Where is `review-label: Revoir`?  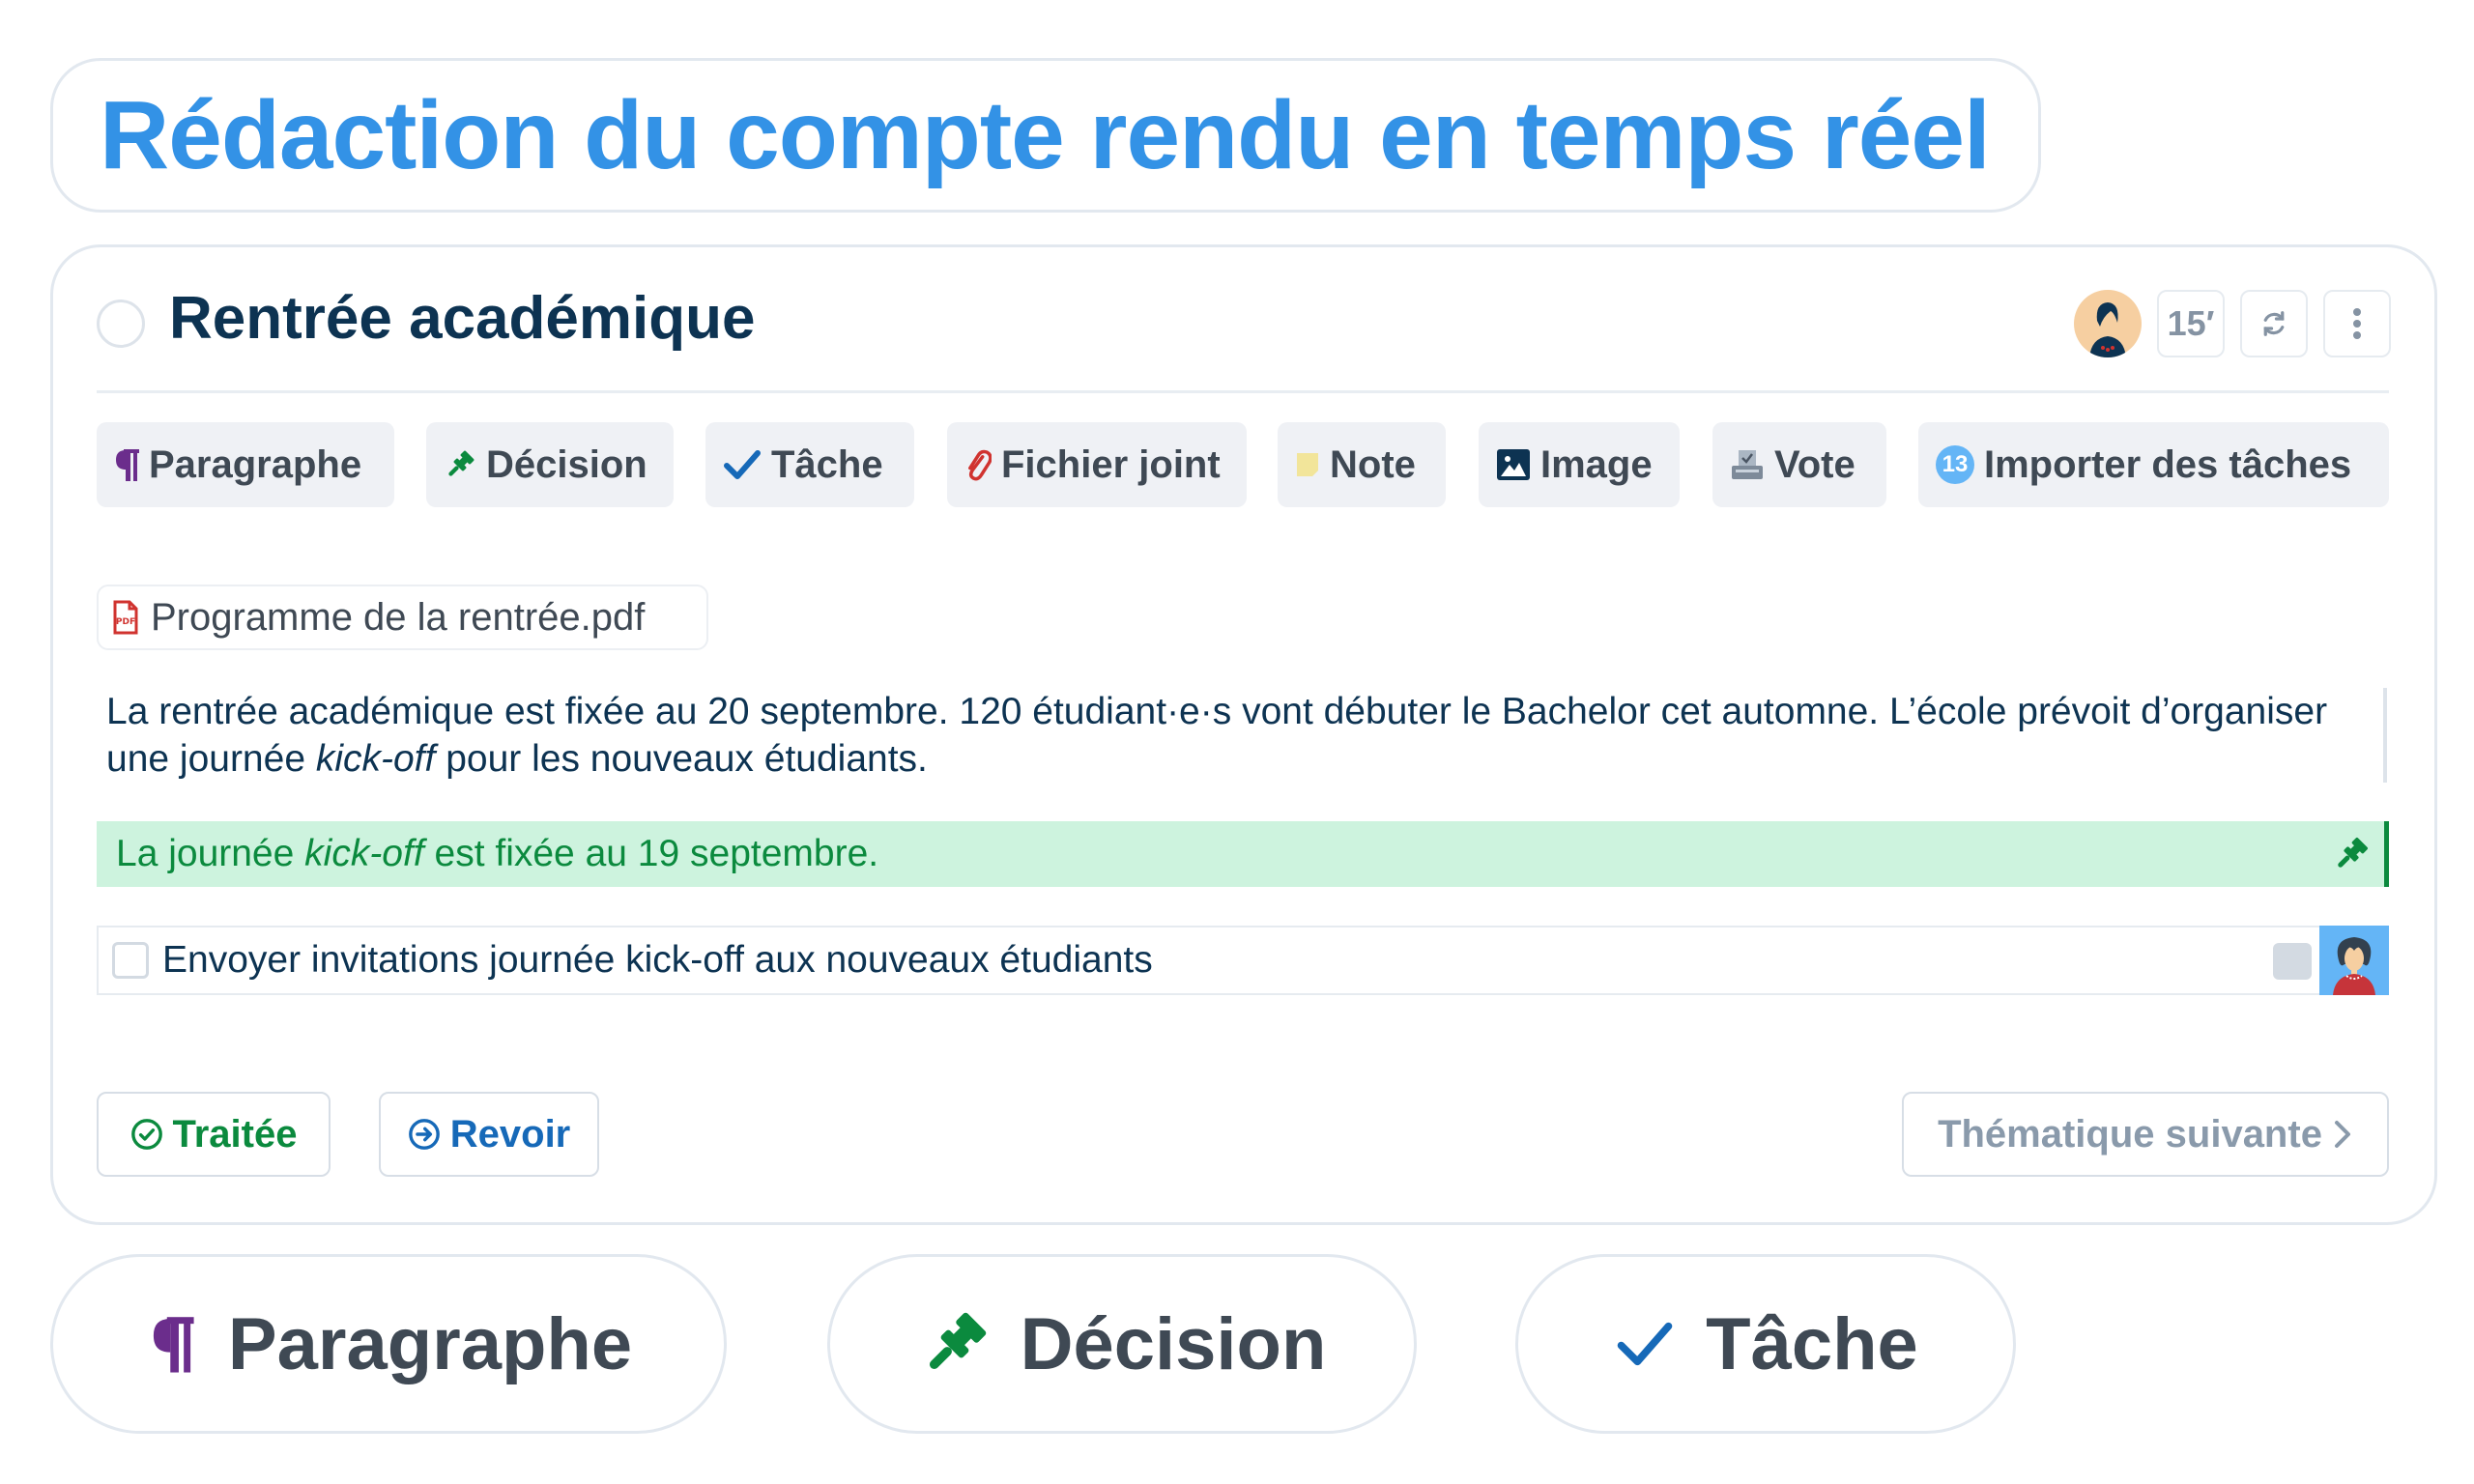
review-label: Revoir is located at coordinates (510, 1134).